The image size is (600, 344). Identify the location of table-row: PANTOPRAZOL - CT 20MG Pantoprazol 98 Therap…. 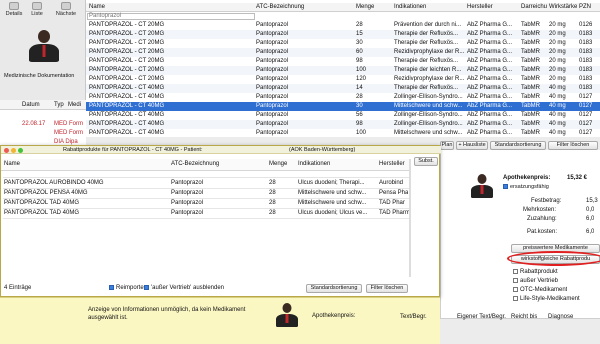
(343, 61).